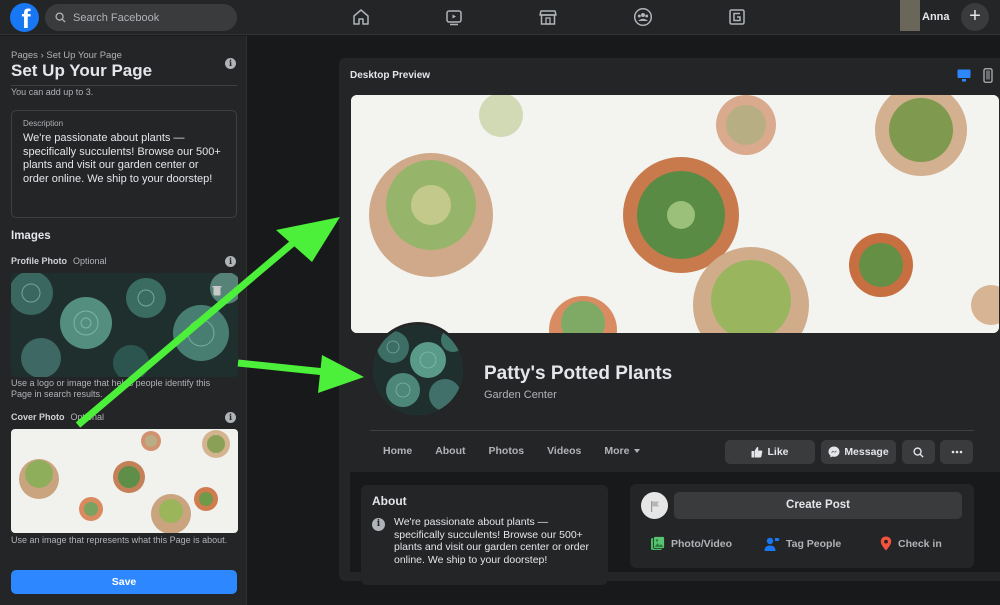 The image size is (1000, 605). Describe the element at coordinates (520, 395) in the screenshot. I see `page-category: Garden Center` at that location.